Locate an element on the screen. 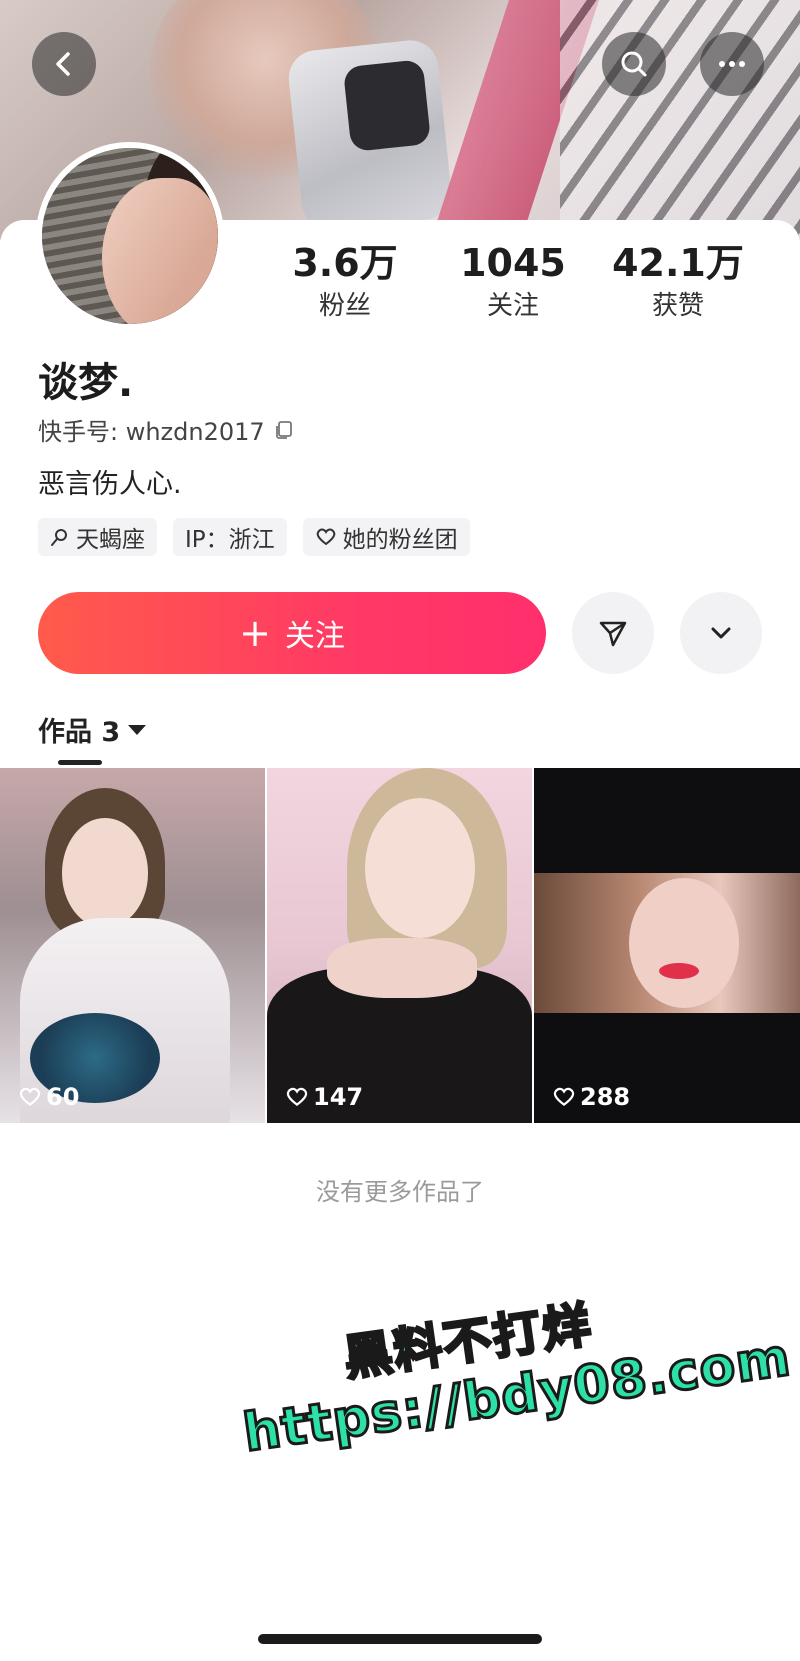 The image size is (800, 1661). like-count-value: 288 is located at coordinates (605, 1097).